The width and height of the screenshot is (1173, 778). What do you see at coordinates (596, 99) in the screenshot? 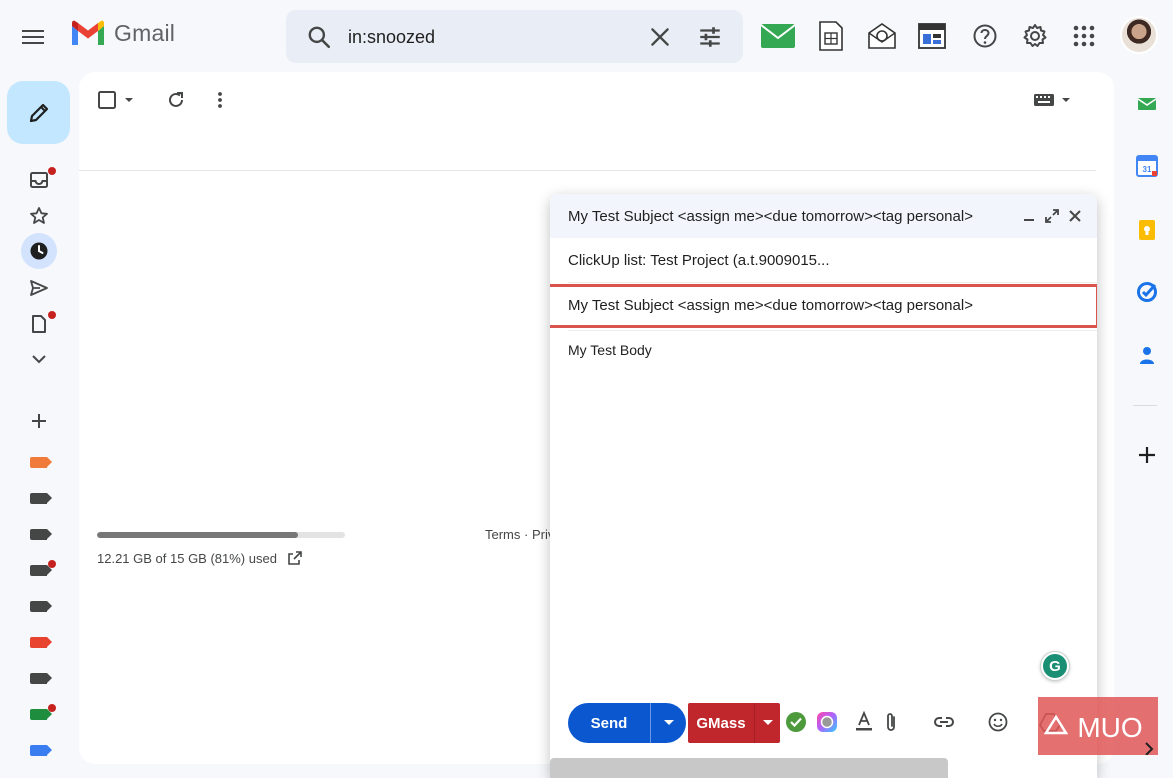
I see `mail-toolbar` at bounding box center [596, 99].